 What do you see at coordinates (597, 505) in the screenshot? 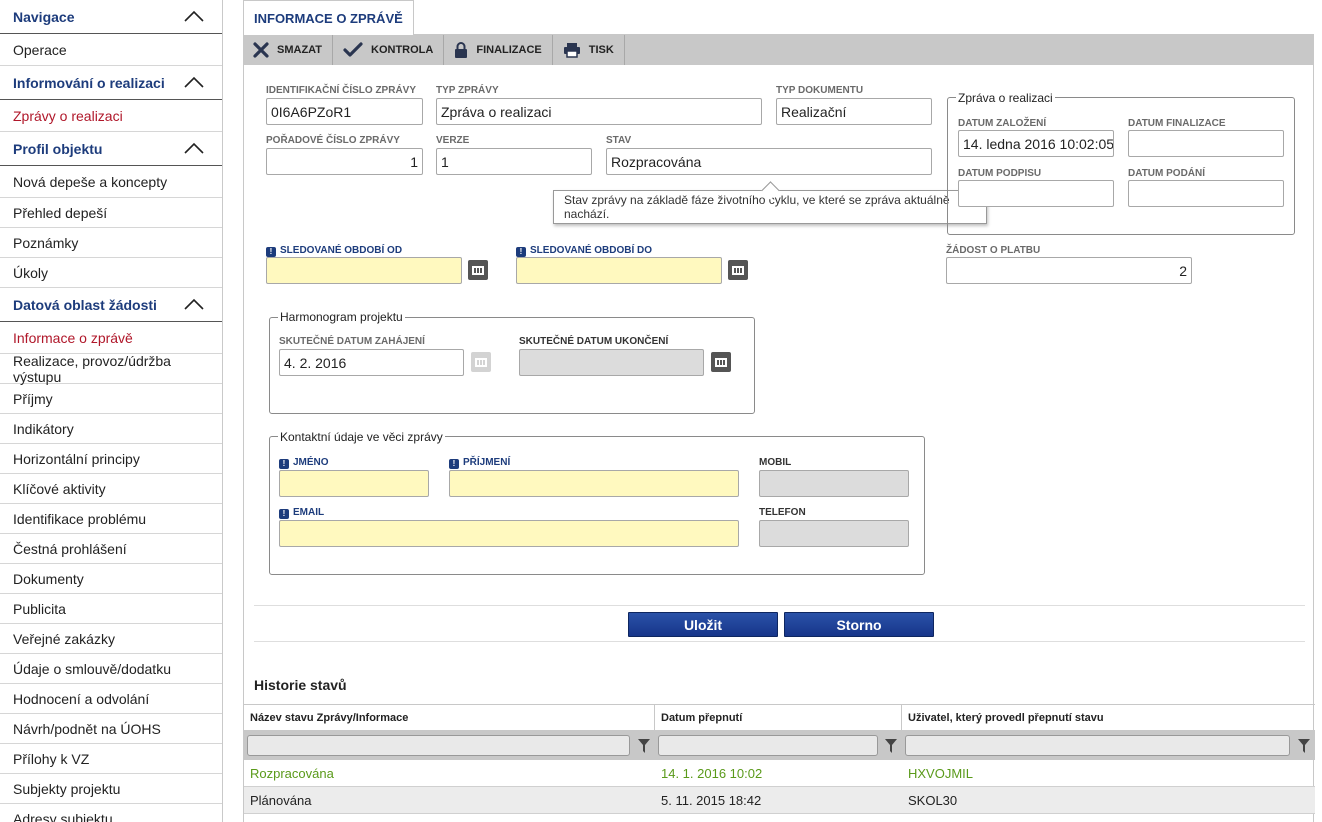
I see `contact-group` at bounding box center [597, 505].